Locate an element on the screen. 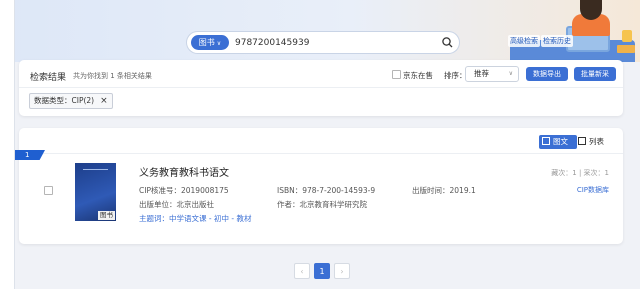  source-database-link: CIP数据库 is located at coordinates (593, 190).